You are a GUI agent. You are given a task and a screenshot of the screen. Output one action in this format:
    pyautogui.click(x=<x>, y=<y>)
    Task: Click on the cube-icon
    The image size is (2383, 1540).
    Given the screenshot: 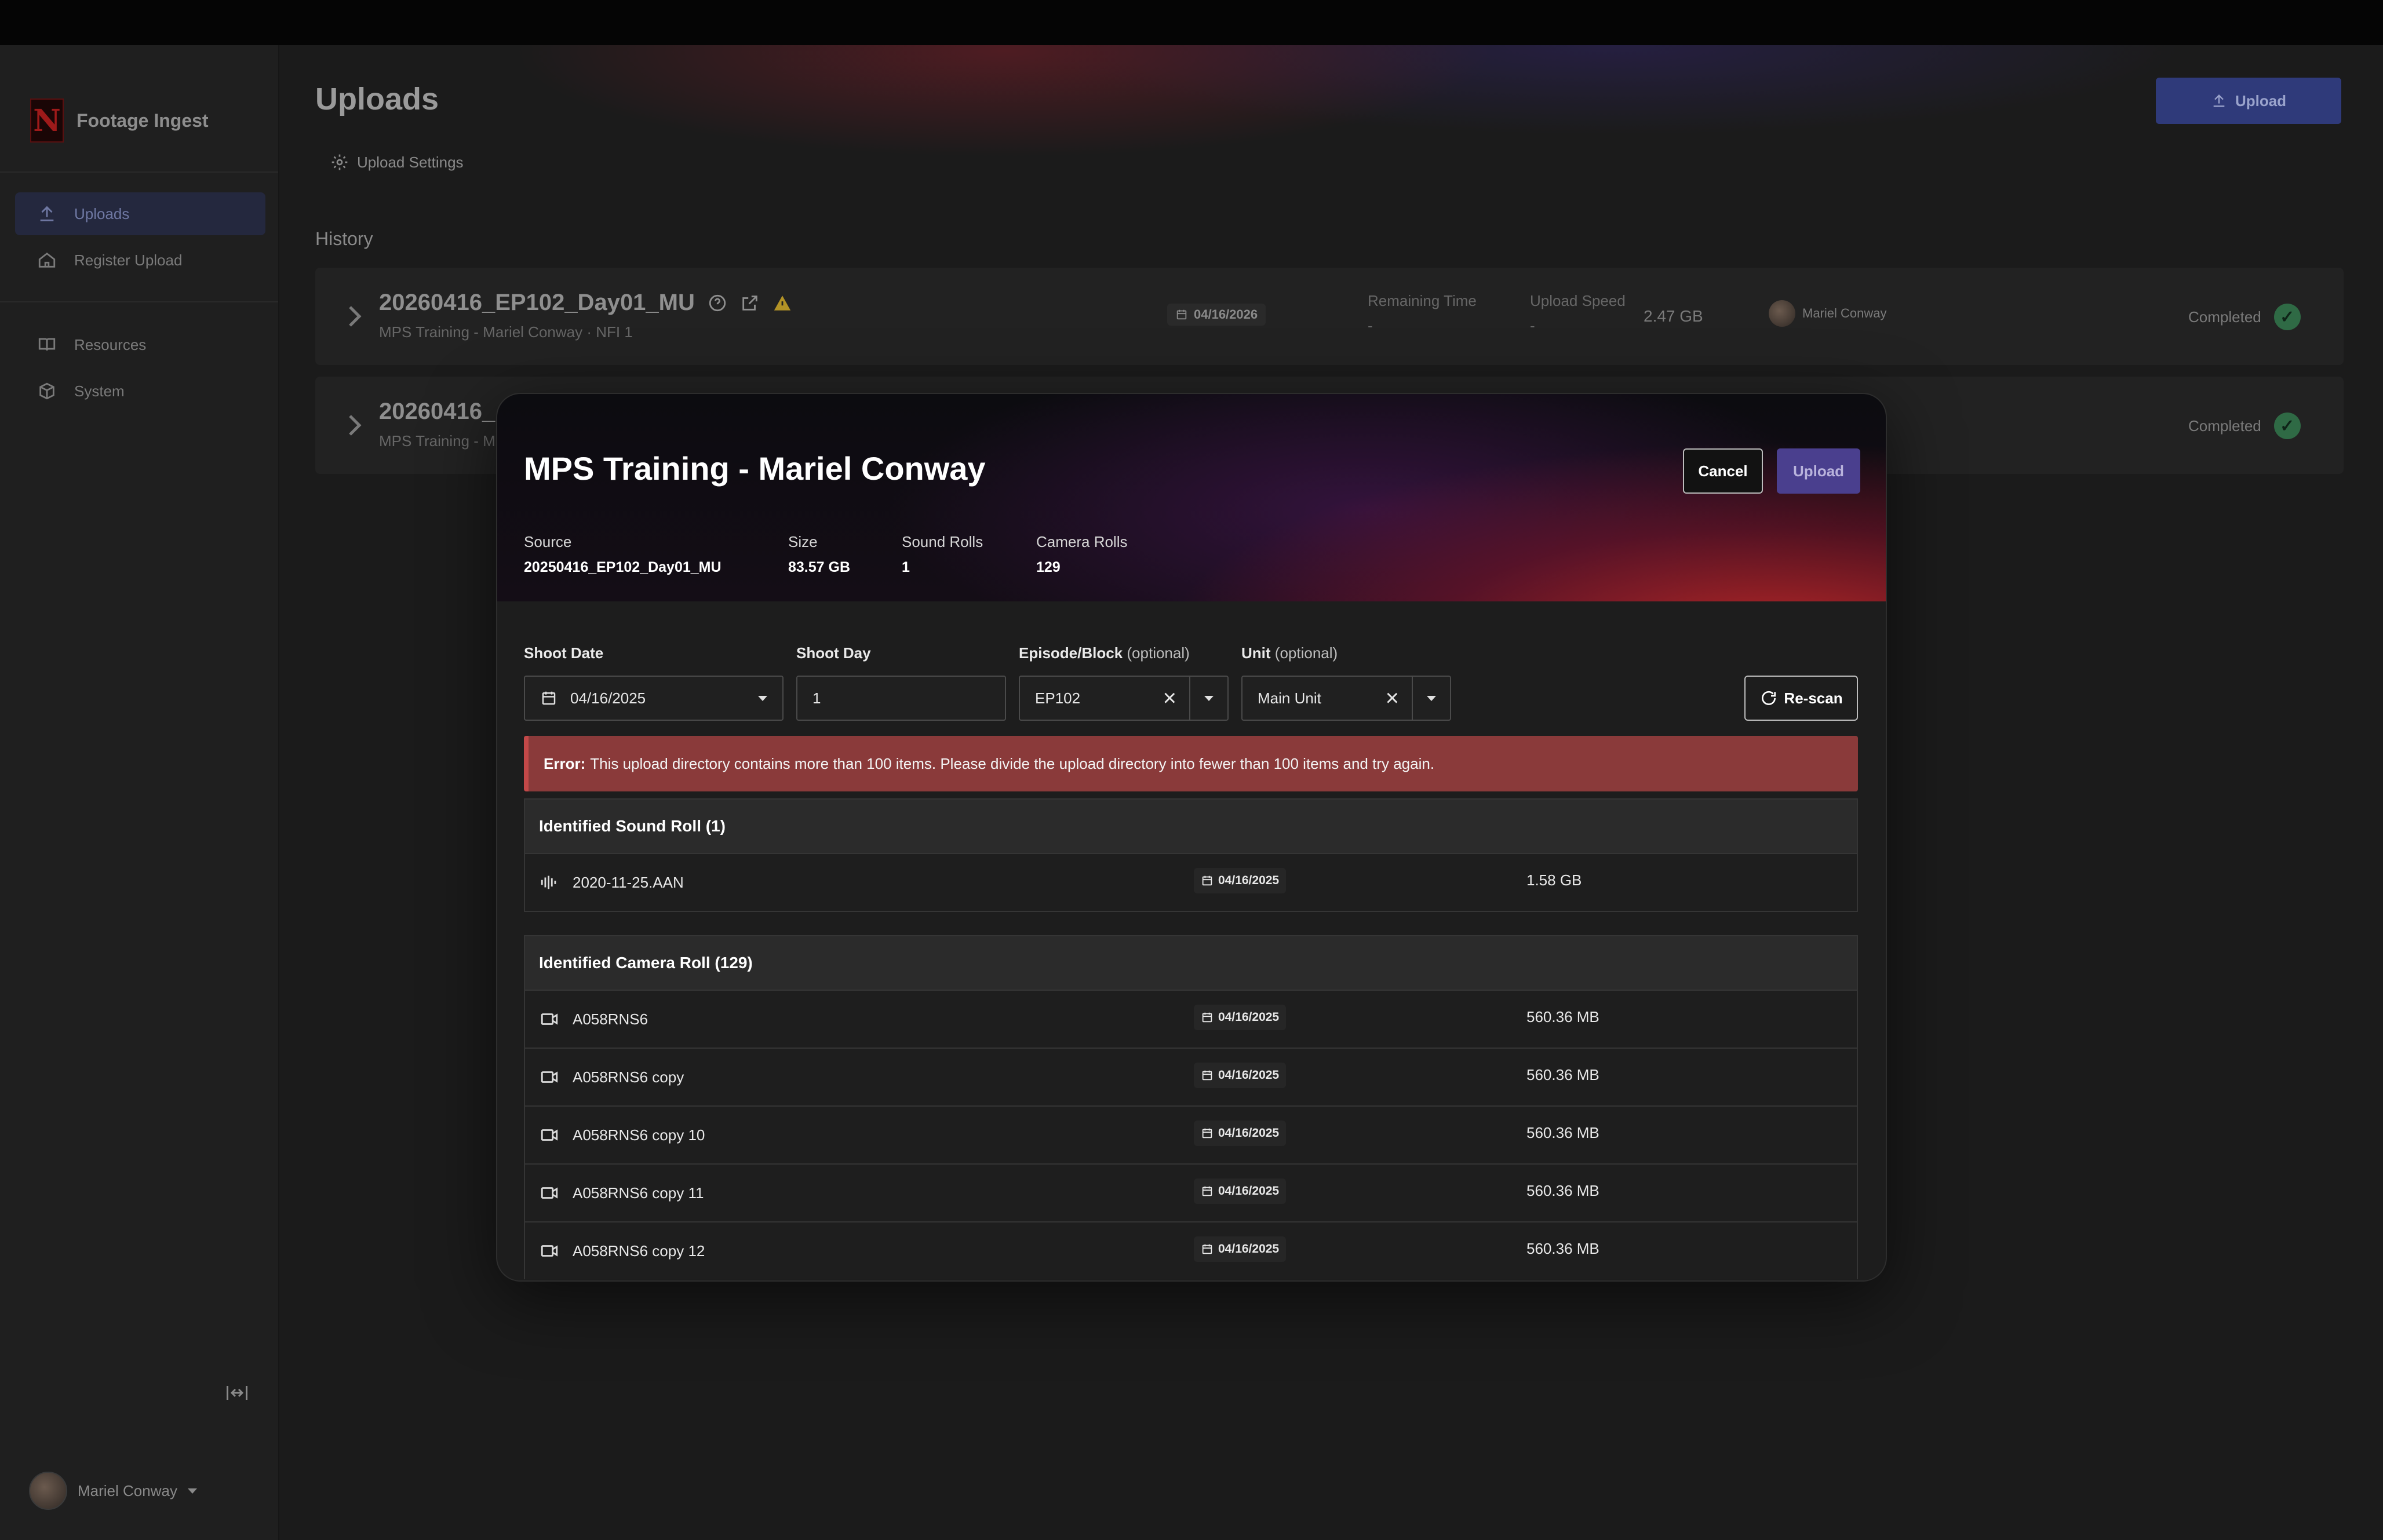 What is the action you would take?
    pyautogui.click(x=47, y=391)
    